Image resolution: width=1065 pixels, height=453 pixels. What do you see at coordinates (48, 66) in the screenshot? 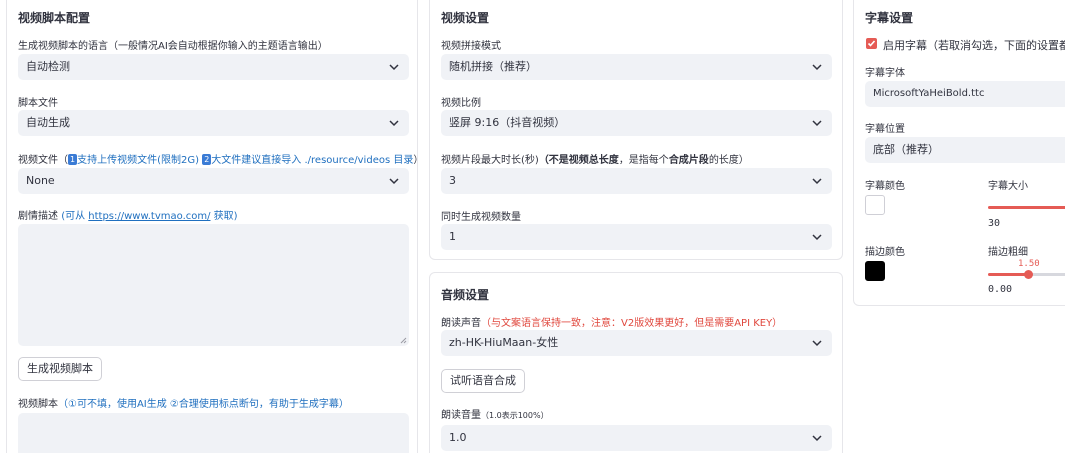
I see `language-value: 自动检测` at bounding box center [48, 66].